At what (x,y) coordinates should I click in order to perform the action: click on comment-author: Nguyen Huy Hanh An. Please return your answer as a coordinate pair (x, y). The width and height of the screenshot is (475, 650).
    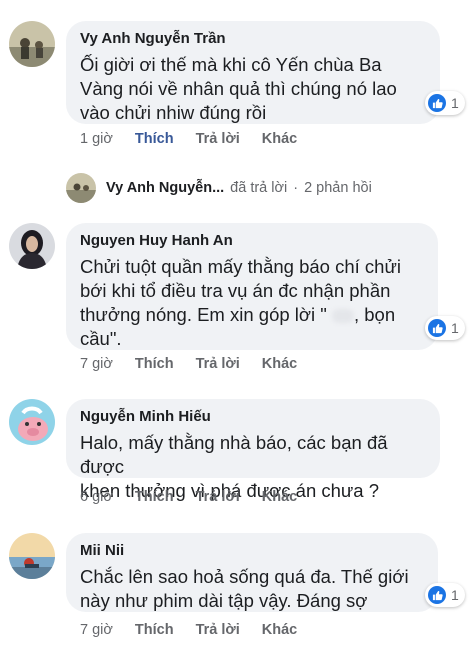
    Looking at the image, I should click on (252, 241).